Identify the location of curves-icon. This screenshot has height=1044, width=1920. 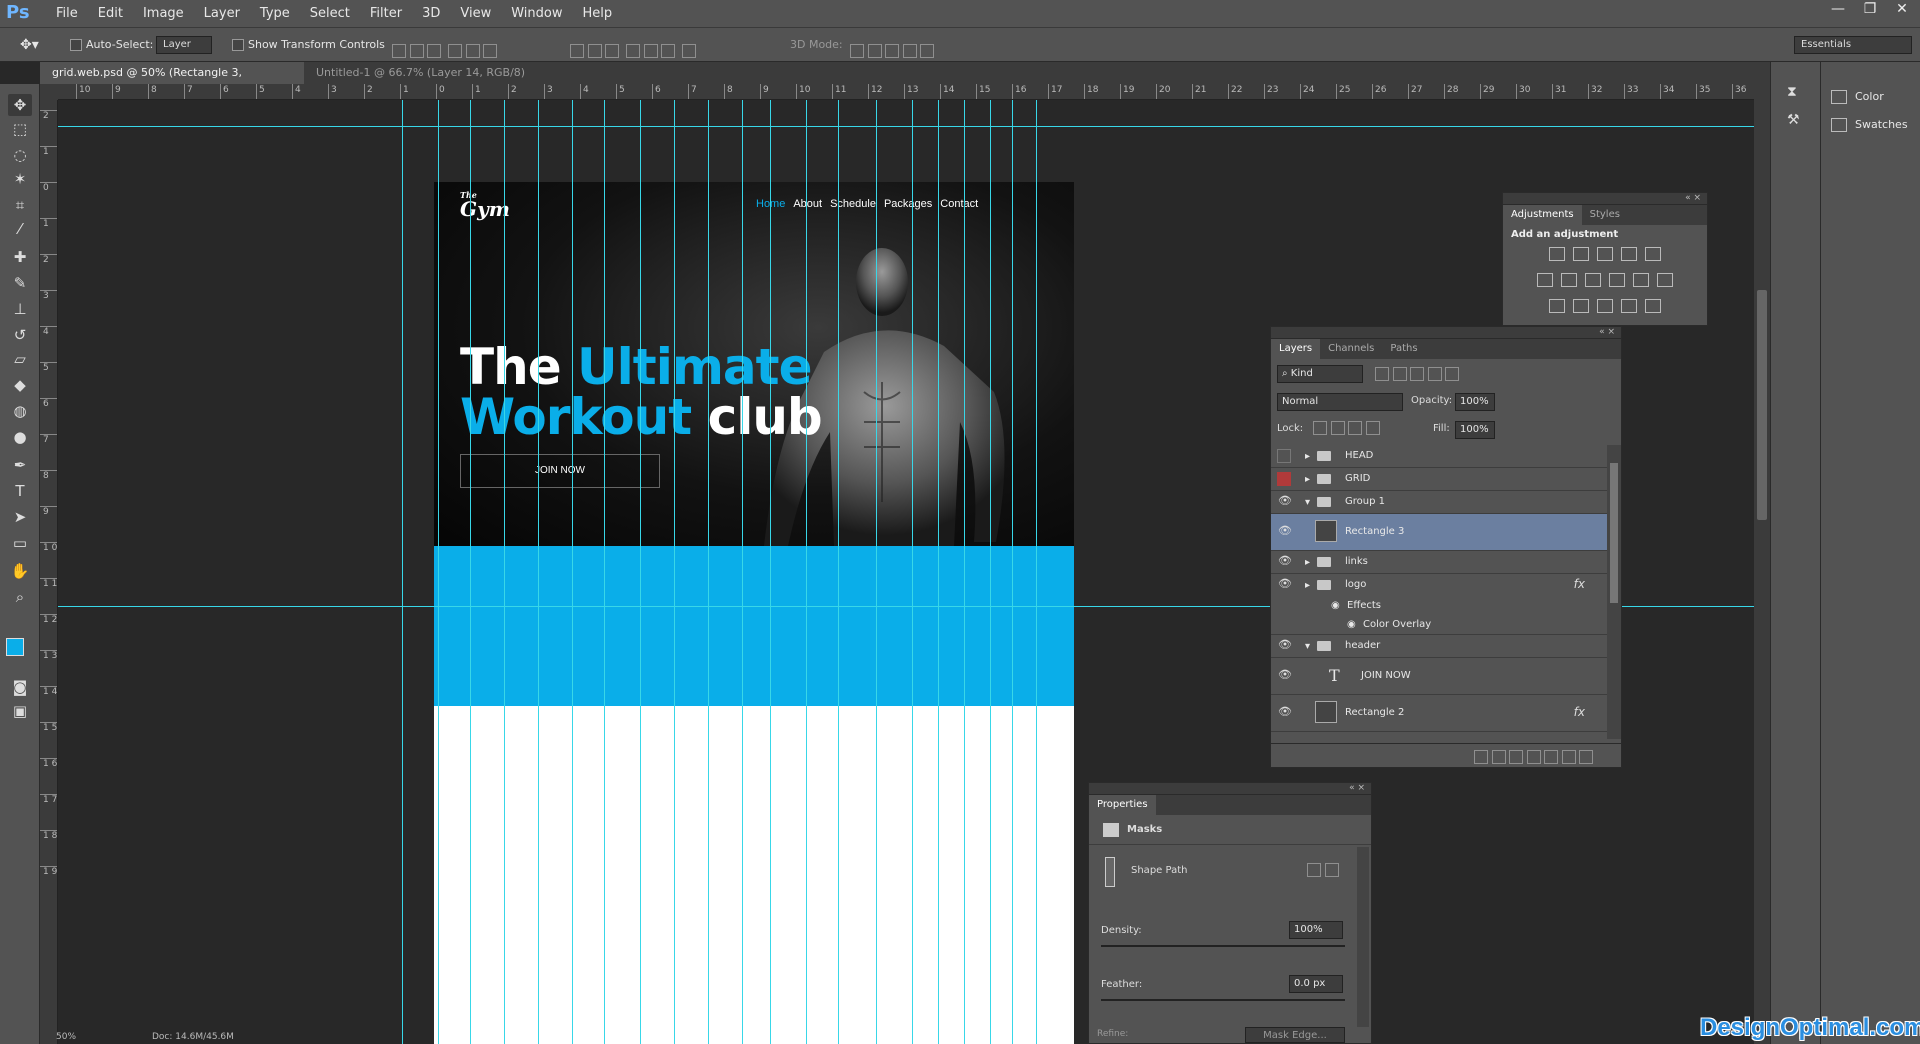
(1605, 254).